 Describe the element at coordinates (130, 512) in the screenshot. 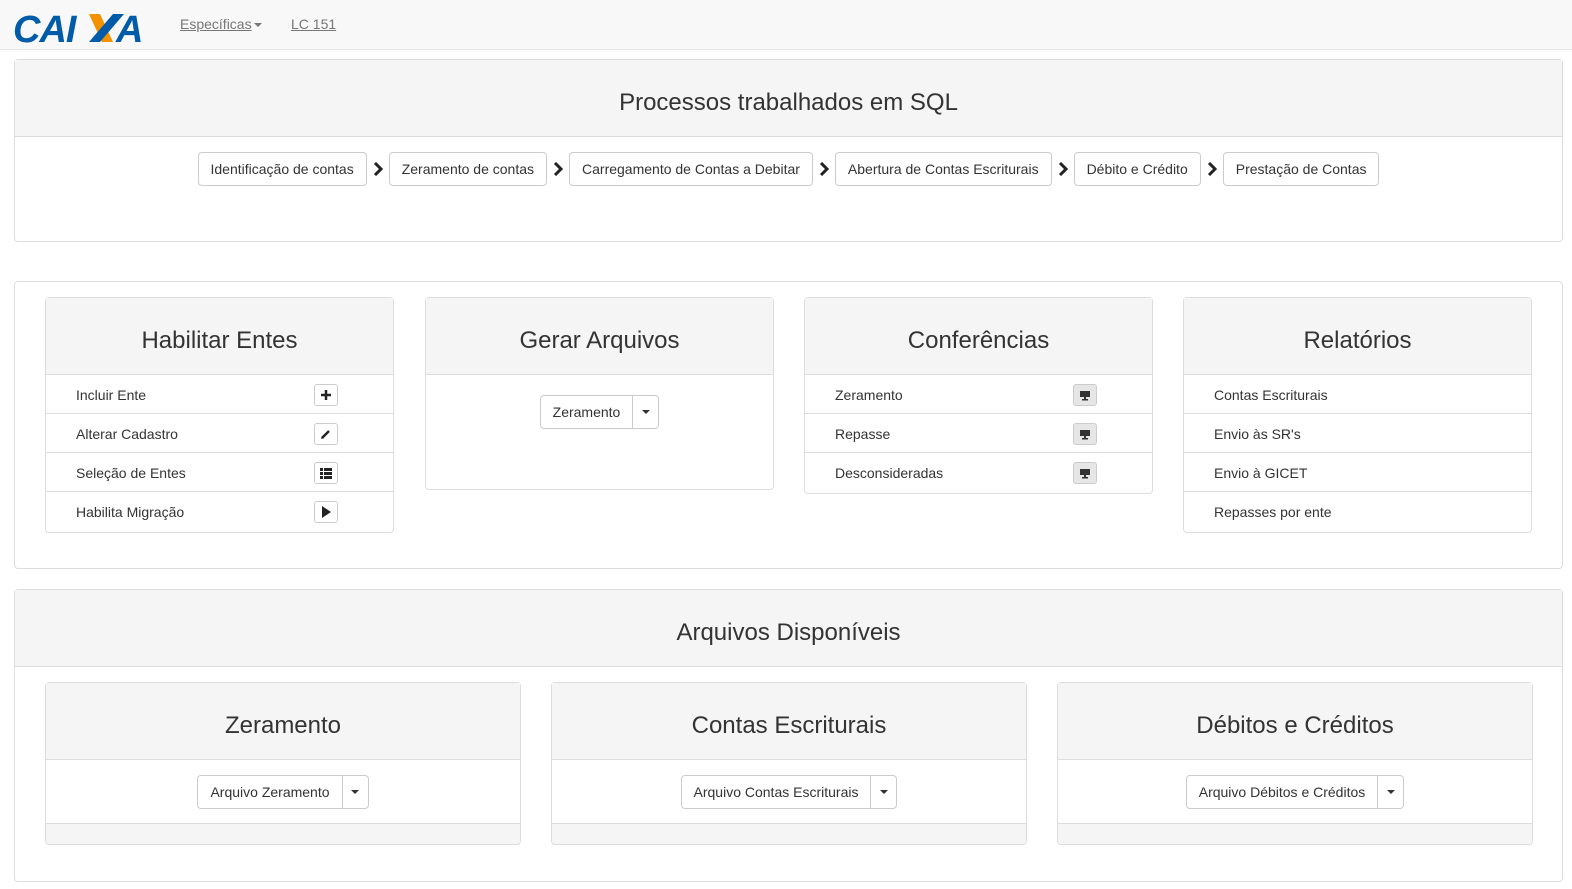

I see `list-item-label: Habilita Migração` at that location.